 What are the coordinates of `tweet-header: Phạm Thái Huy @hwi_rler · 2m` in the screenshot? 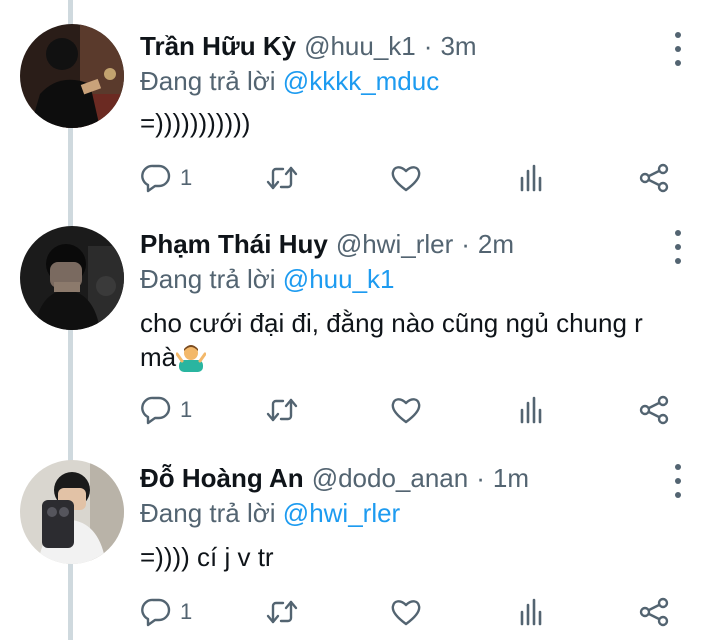 It's located at (327, 244).